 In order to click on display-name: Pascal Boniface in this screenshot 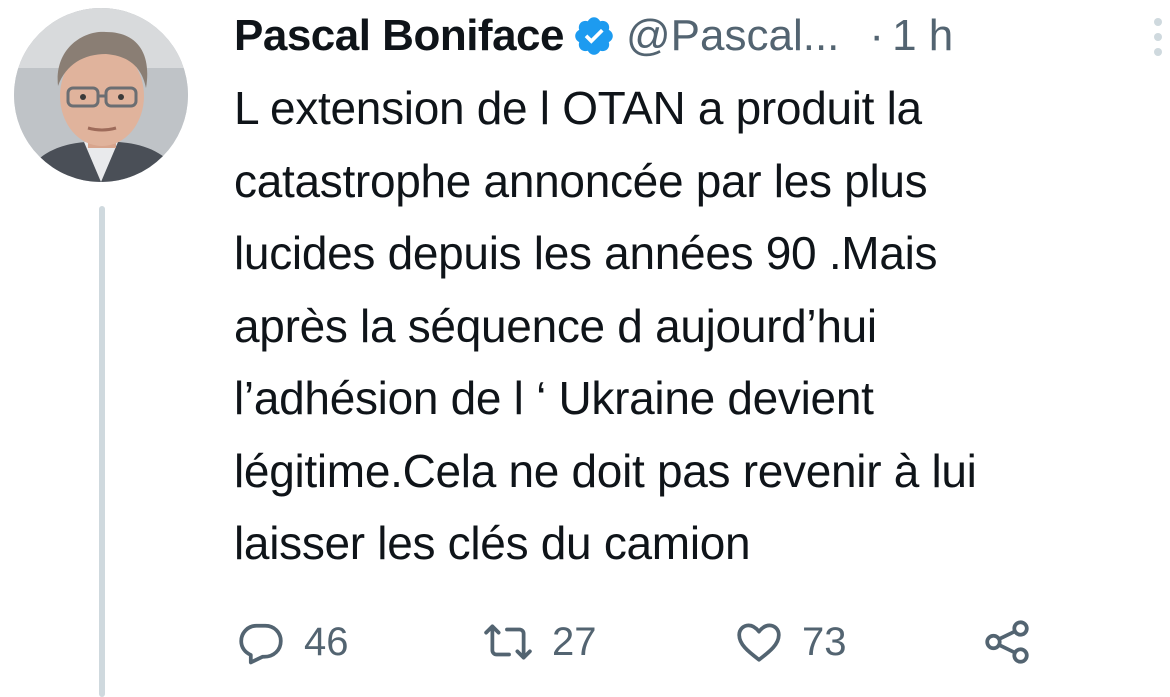, I will do `click(399, 36)`.